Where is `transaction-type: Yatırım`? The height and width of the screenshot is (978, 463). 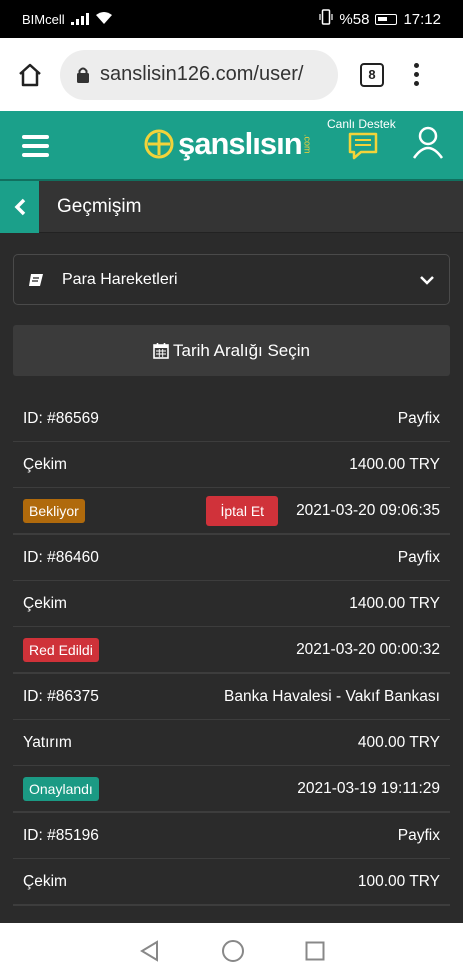 transaction-type: Yatırım is located at coordinates (47, 742).